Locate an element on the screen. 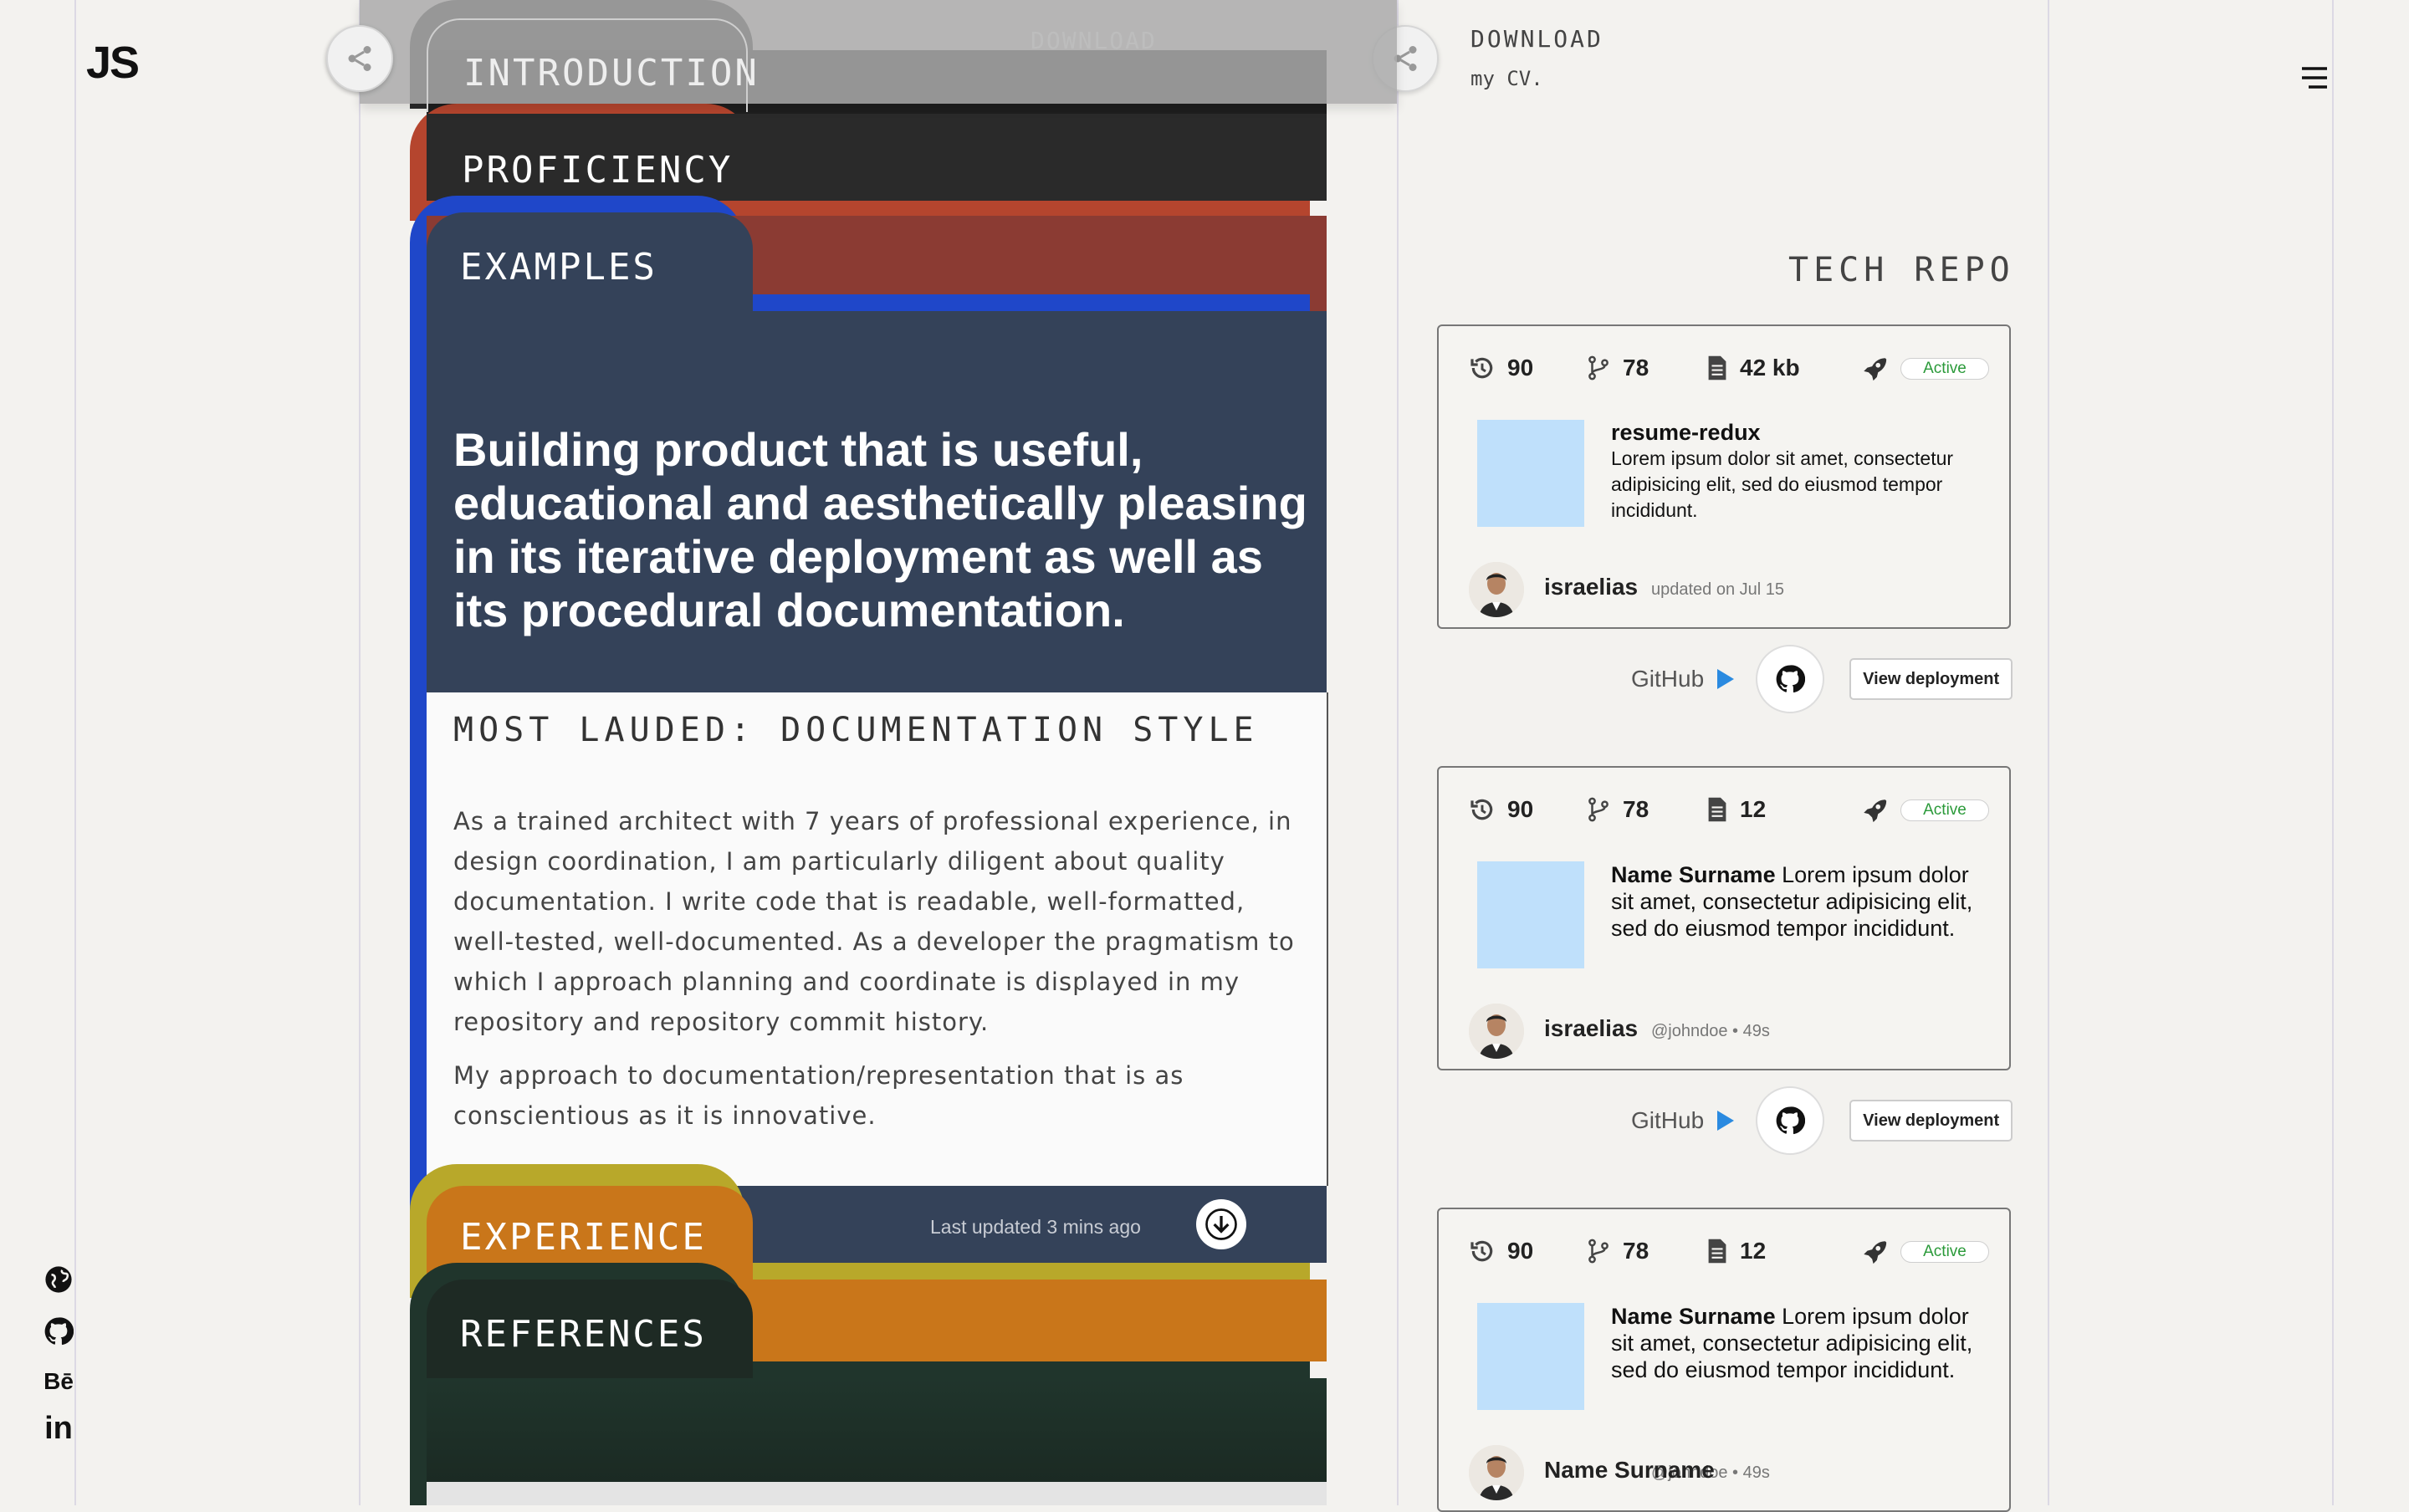 The width and height of the screenshot is (2409, 1512). tab-references: REFERENCES is located at coordinates (583, 1334).